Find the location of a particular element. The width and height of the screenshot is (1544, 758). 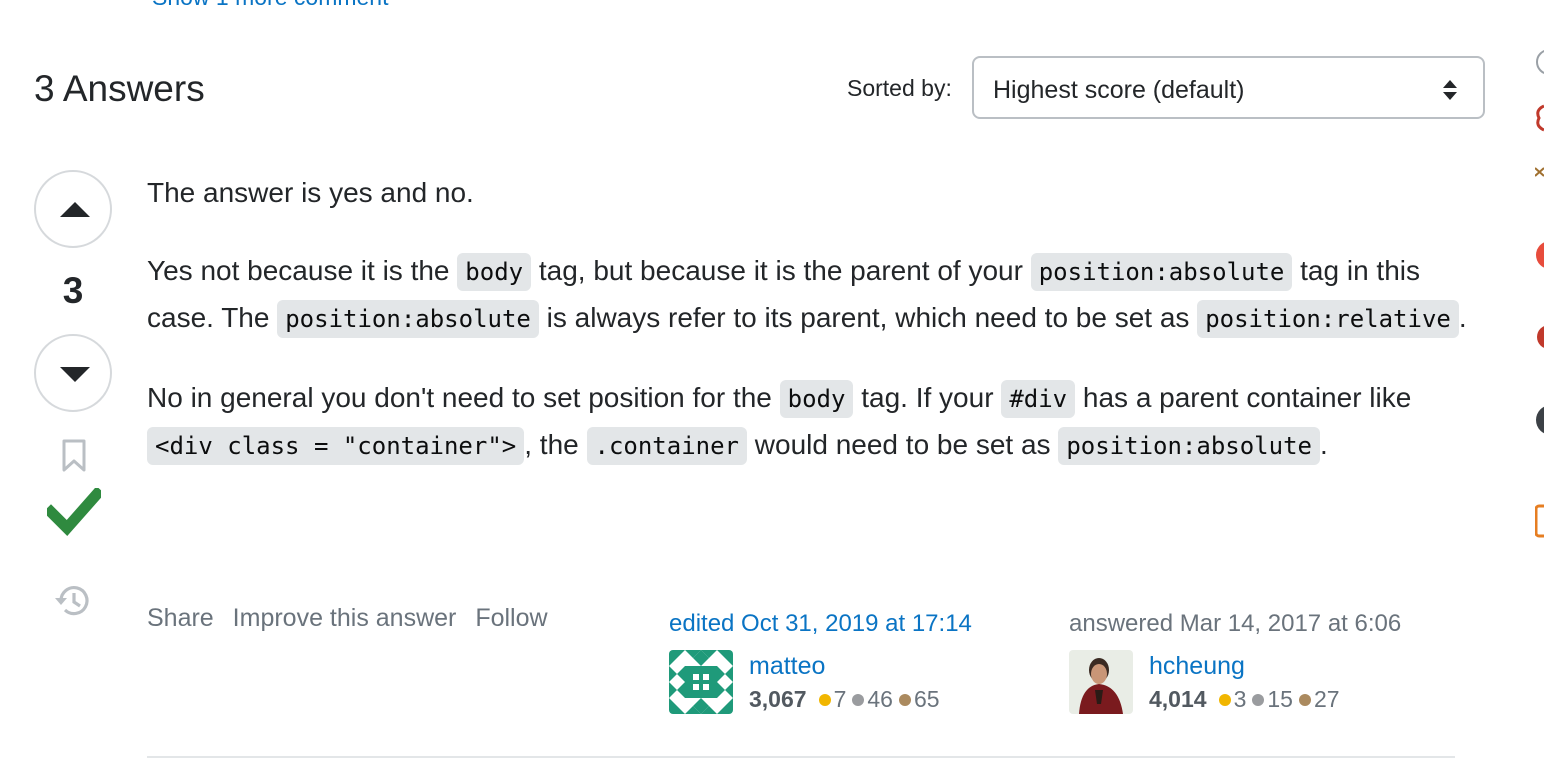

sort-select-value: Highest score (default) is located at coordinates (1119, 90).